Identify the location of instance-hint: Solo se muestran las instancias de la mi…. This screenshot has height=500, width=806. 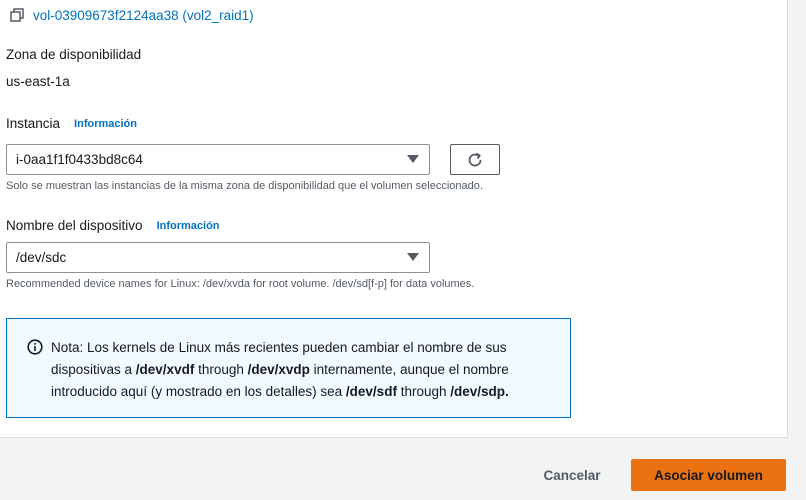
(244, 186).